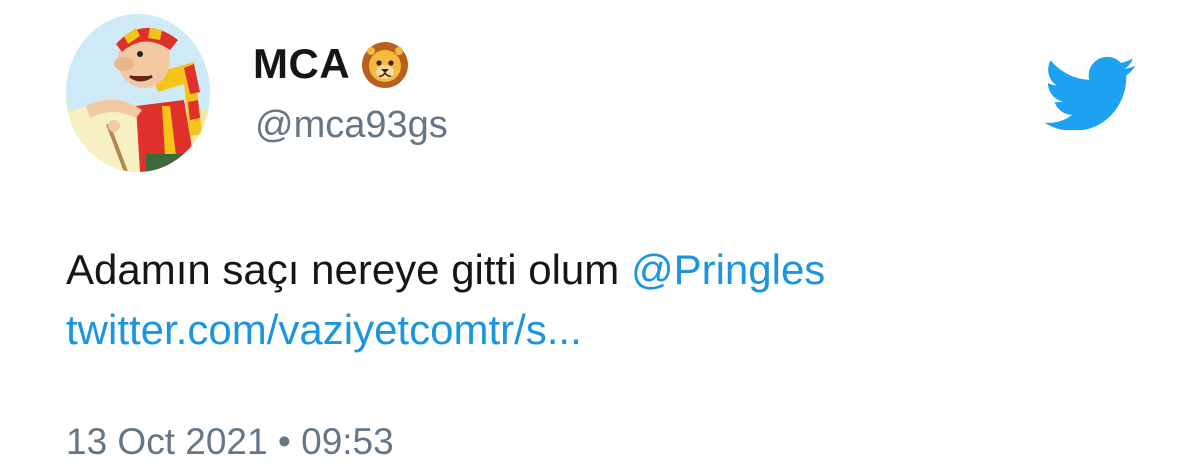 This screenshot has height=469, width=1200. What do you see at coordinates (347, 441) in the screenshot?
I see `tweet-time: 09:53` at bounding box center [347, 441].